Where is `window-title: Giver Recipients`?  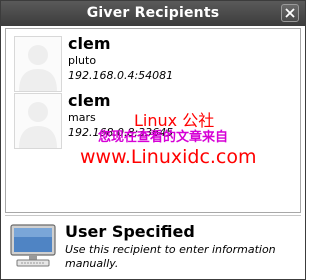
window-title: Giver Recipients is located at coordinates (153, 13).